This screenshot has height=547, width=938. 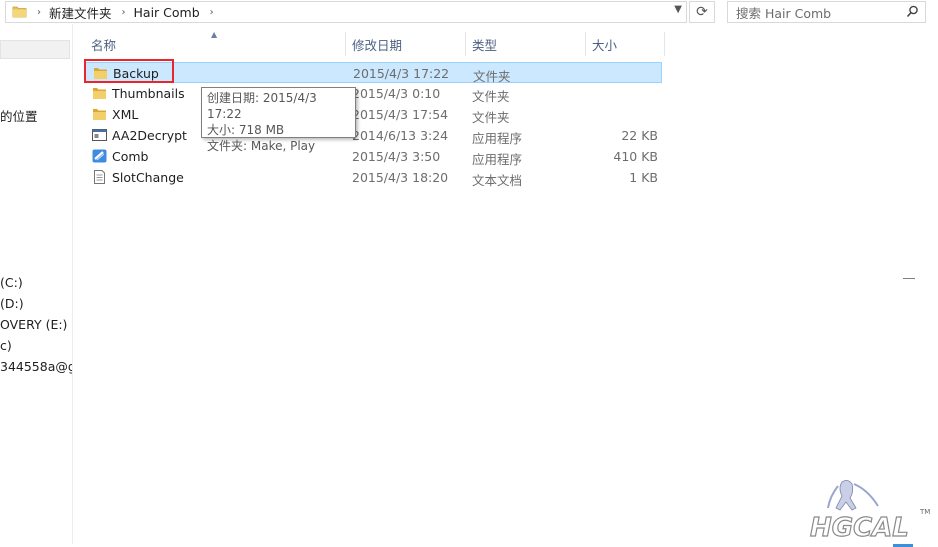 I want to click on column-header-size: 大小, so click(x=604, y=44).